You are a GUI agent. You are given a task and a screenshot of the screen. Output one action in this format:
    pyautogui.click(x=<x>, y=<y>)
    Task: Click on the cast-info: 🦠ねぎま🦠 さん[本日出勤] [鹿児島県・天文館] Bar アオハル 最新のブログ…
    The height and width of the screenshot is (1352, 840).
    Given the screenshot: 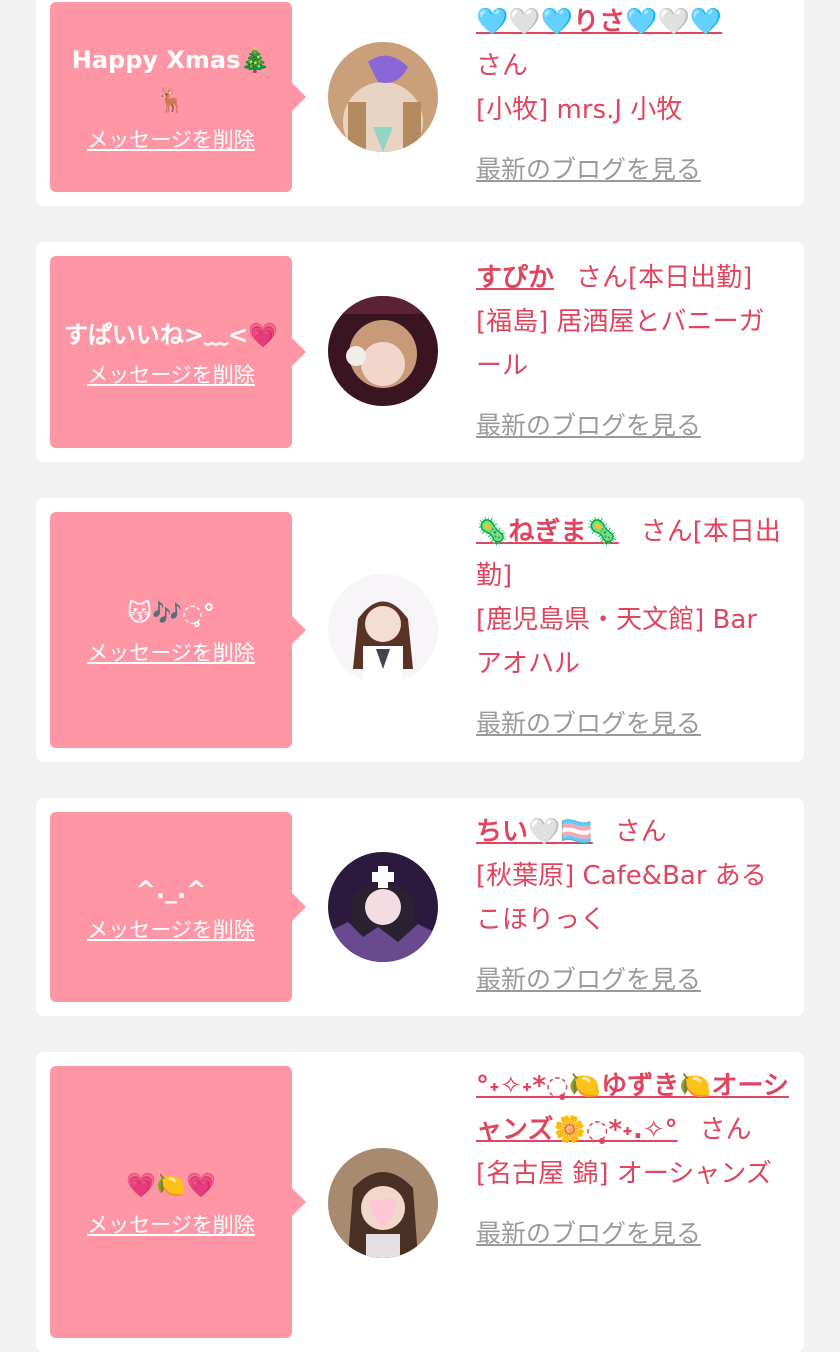 What is the action you would take?
    pyautogui.click(x=633, y=628)
    